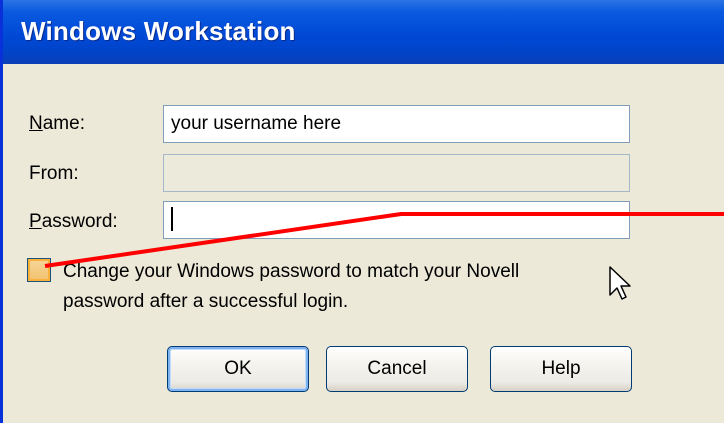  What do you see at coordinates (561, 369) in the screenshot?
I see `help-button: Help` at bounding box center [561, 369].